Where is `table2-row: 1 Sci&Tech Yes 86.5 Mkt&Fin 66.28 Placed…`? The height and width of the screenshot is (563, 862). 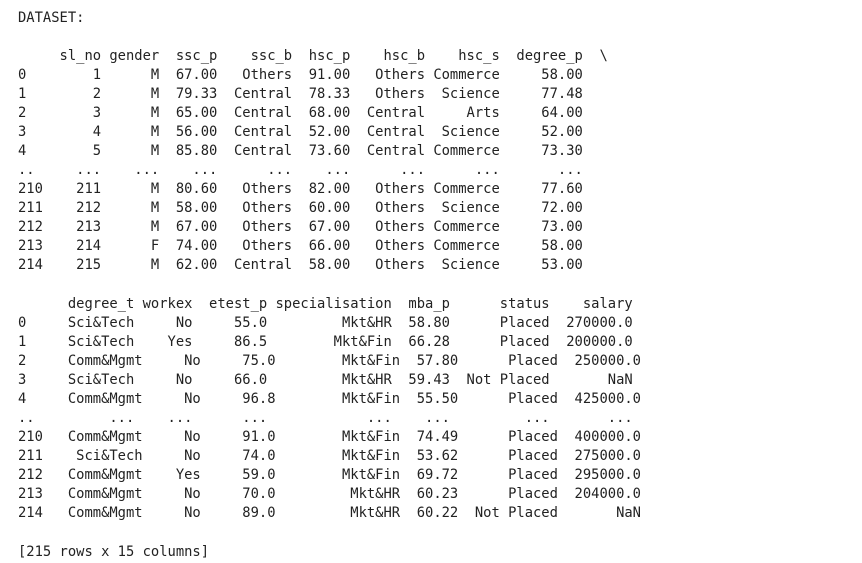 table2-row: 1 Sci&Tech Yes 86.5 Mkt&Fin 66.28 Placed… is located at coordinates (325, 342).